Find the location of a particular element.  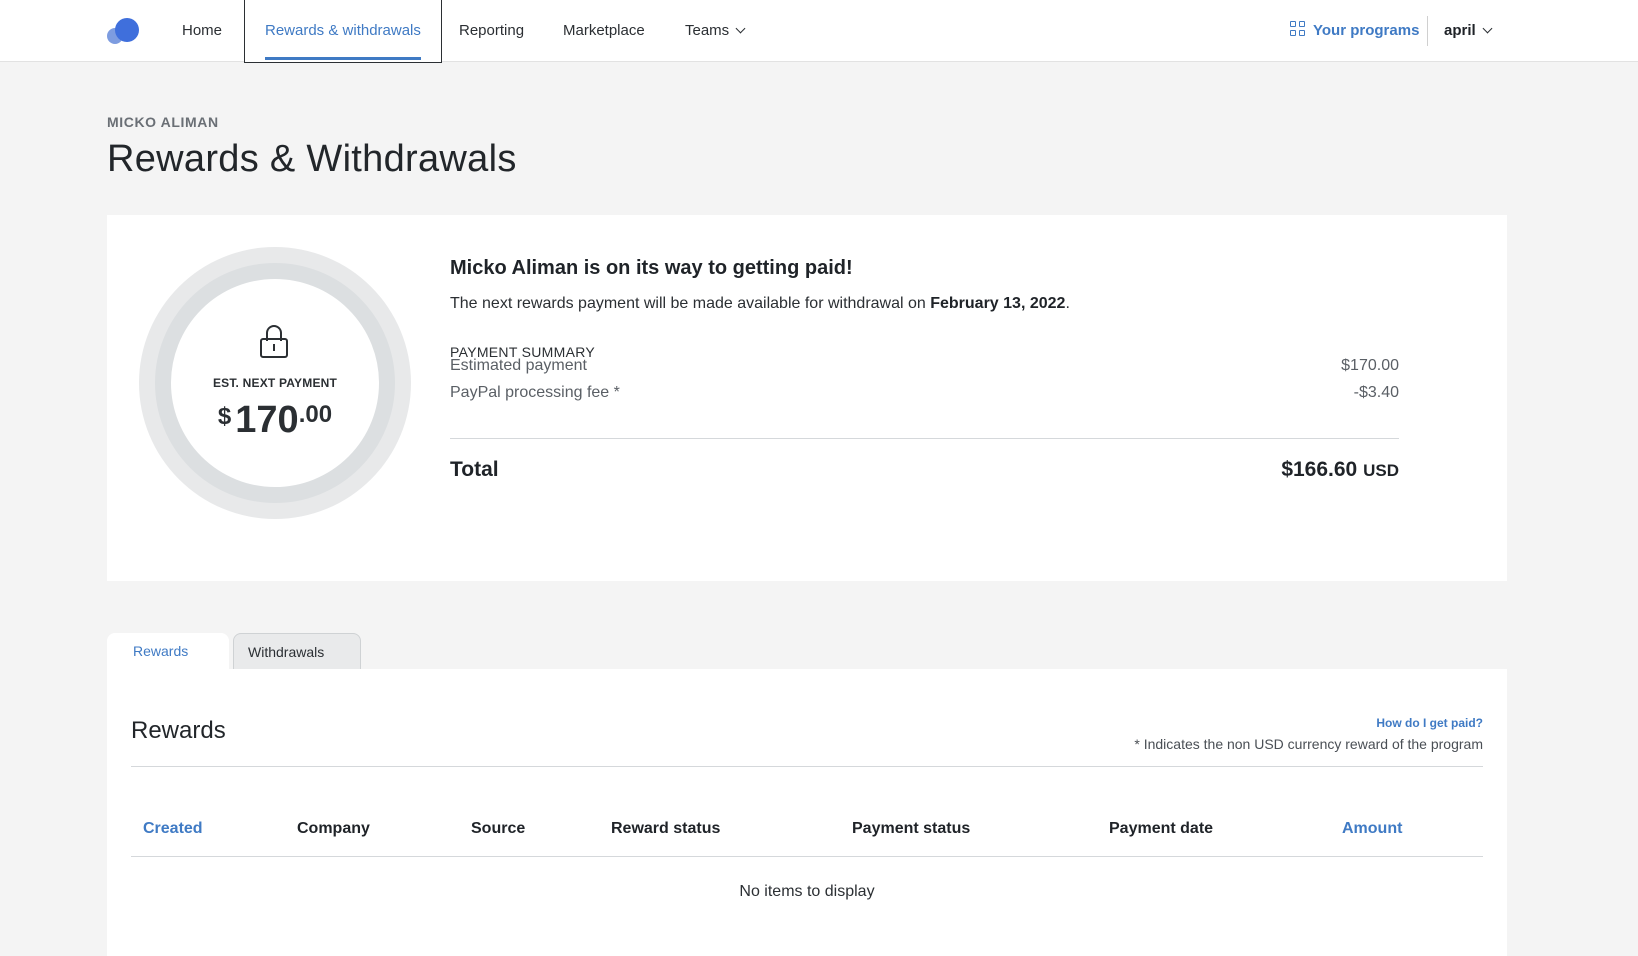

nav-teams-label: Teams is located at coordinates (707, 30).